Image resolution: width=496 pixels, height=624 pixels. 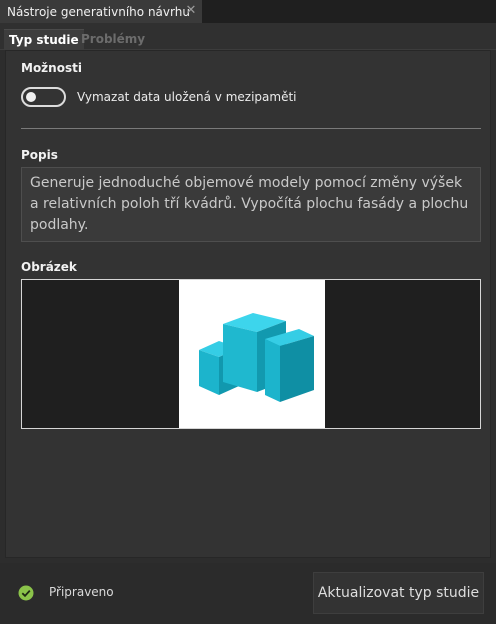 What do you see at coordinates (49, 267) in the screenshot?
I see `image-heading: Obrázek` at bounding box center [49, 267].